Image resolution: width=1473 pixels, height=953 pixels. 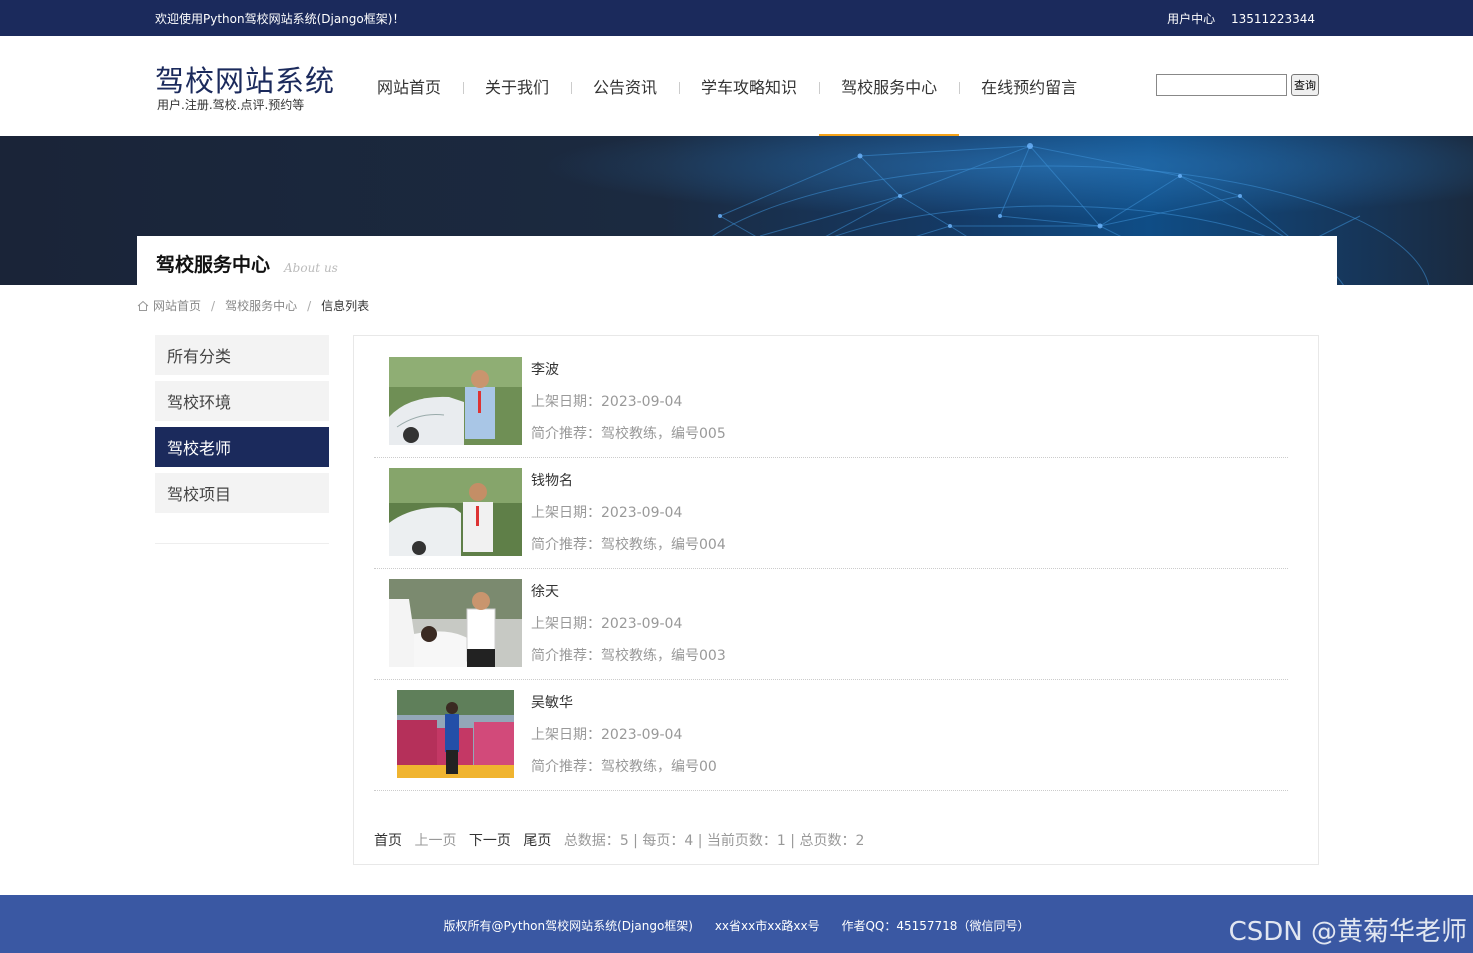 I want to click on list-item-name: 吴敏华, so click(x=624, y=706).